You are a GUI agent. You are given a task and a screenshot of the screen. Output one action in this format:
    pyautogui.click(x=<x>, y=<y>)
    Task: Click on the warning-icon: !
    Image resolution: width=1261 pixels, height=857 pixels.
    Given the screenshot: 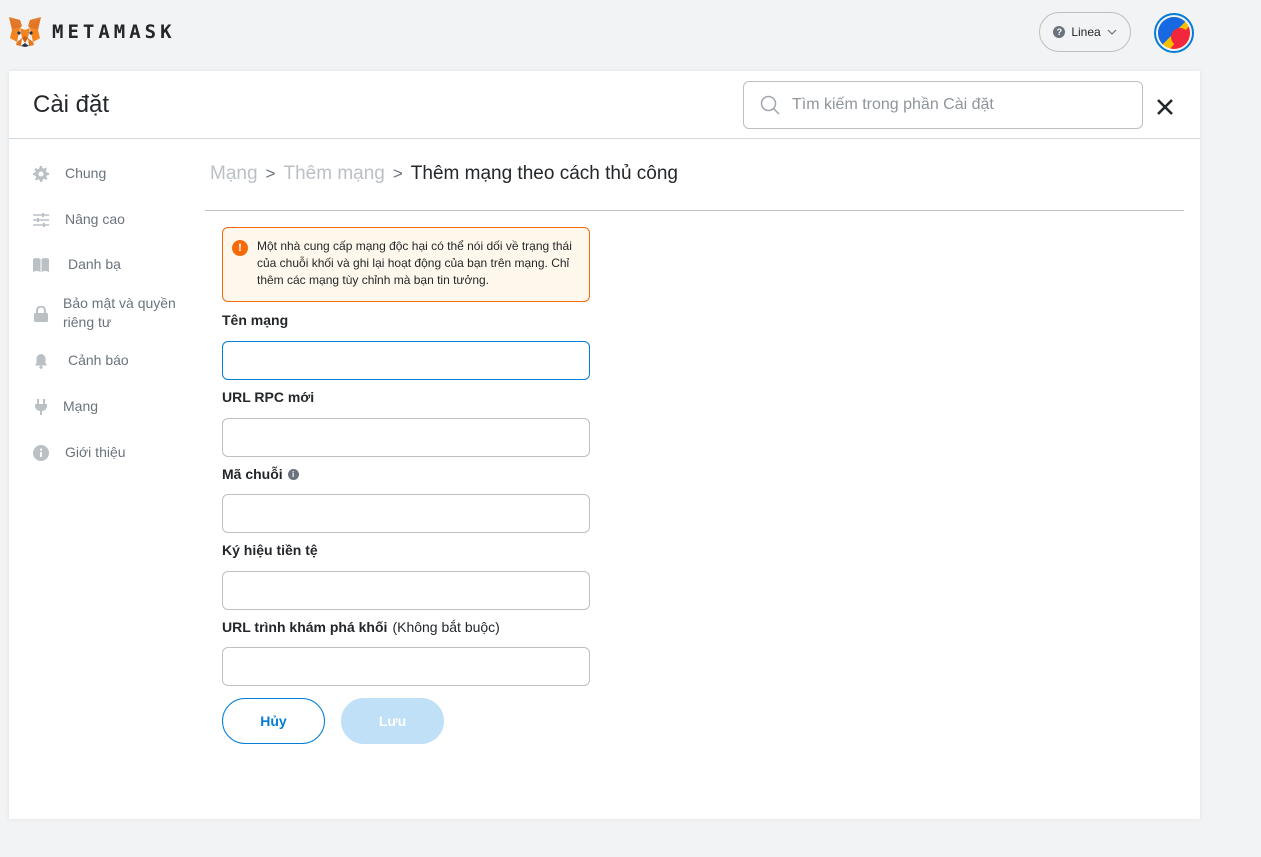 What is the action you would take?
    pyautogui.click(x=240, y=248)
    